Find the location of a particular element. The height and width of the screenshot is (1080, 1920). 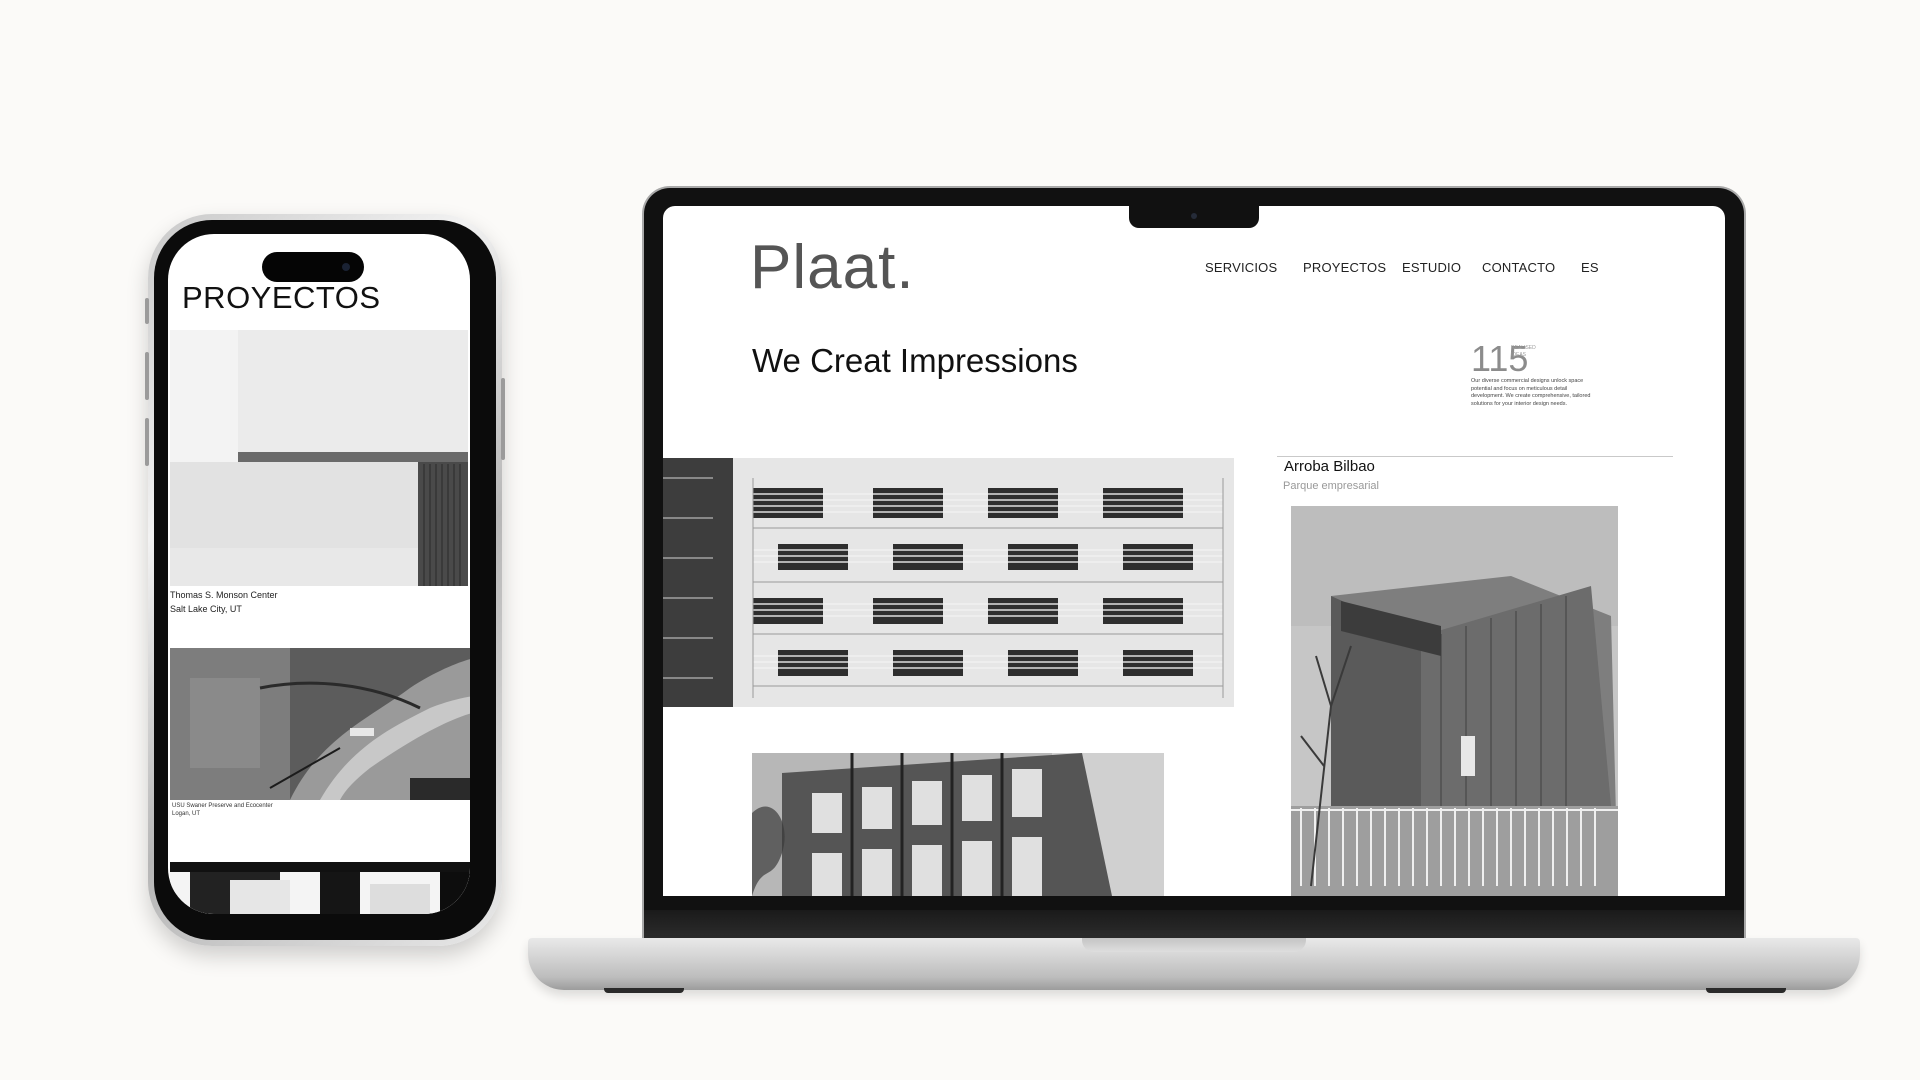

brand-logo: Plaat. is located at coordinates (832, 267).